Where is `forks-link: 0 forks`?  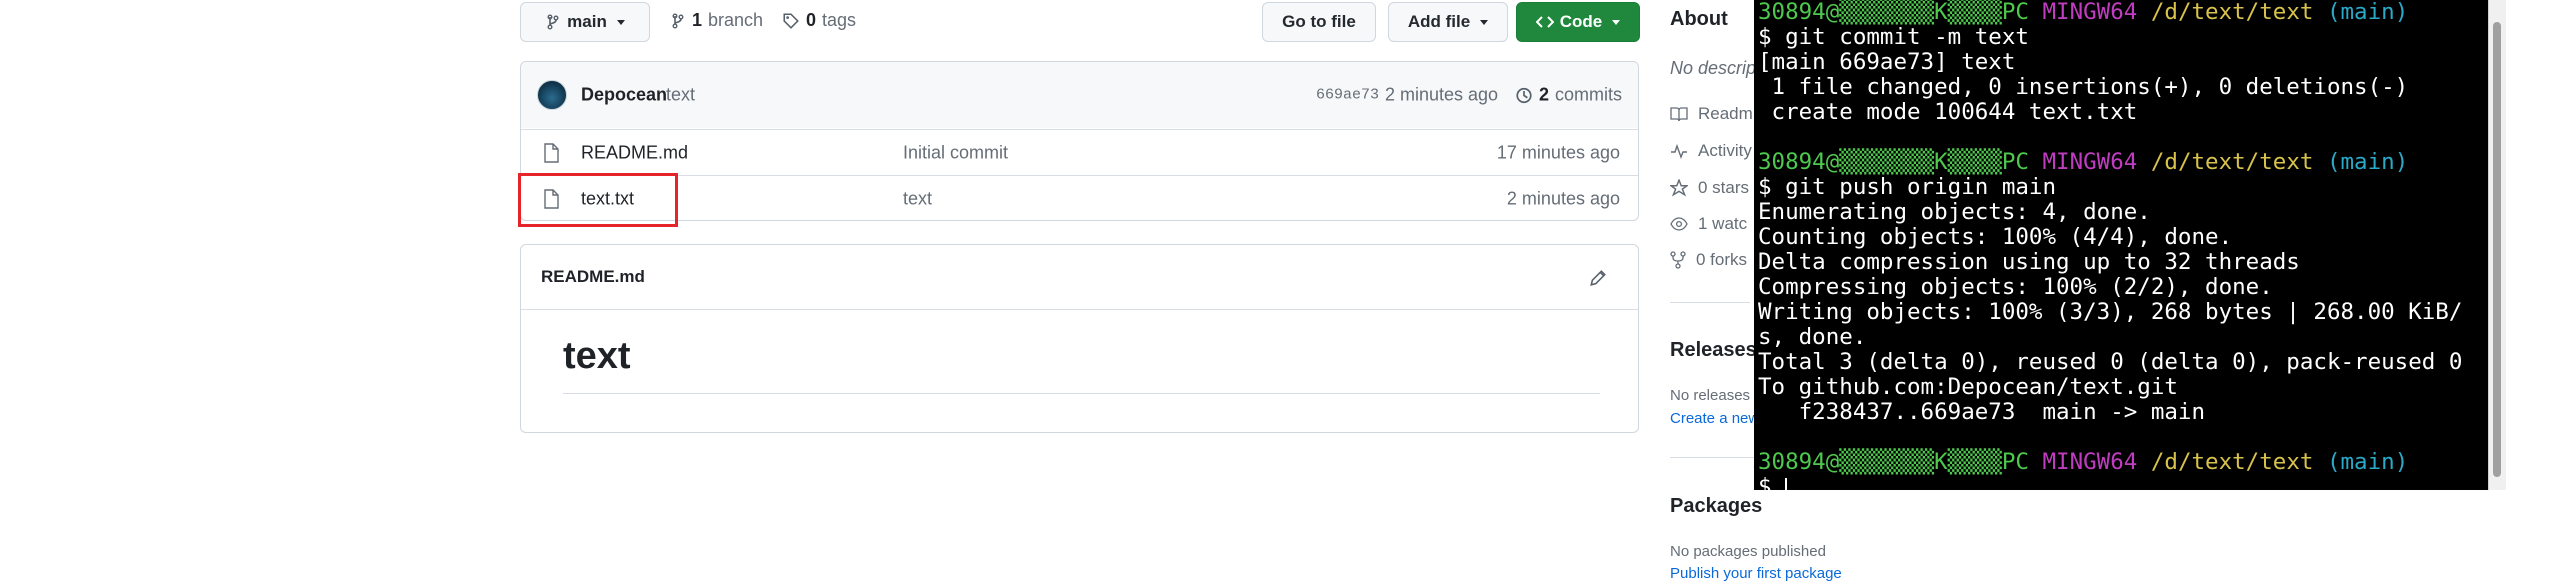 forks-link: 0 forks is located at coordinates (1708, 260).